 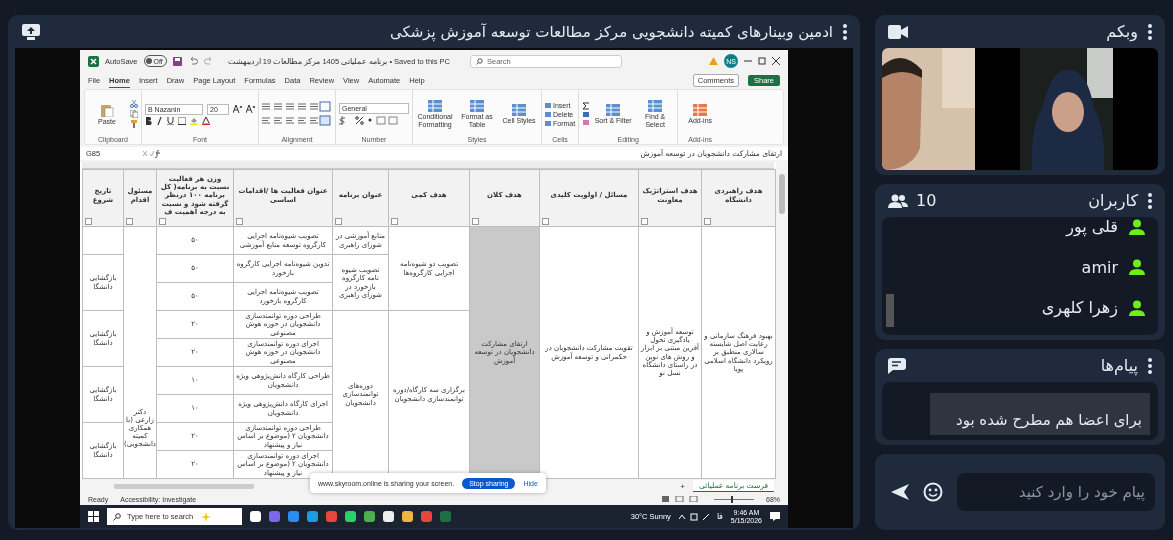 What do you see at coordinates (933, 492) in the screenshot?
I see `emoji-icon` at bounding box center [933, 492].